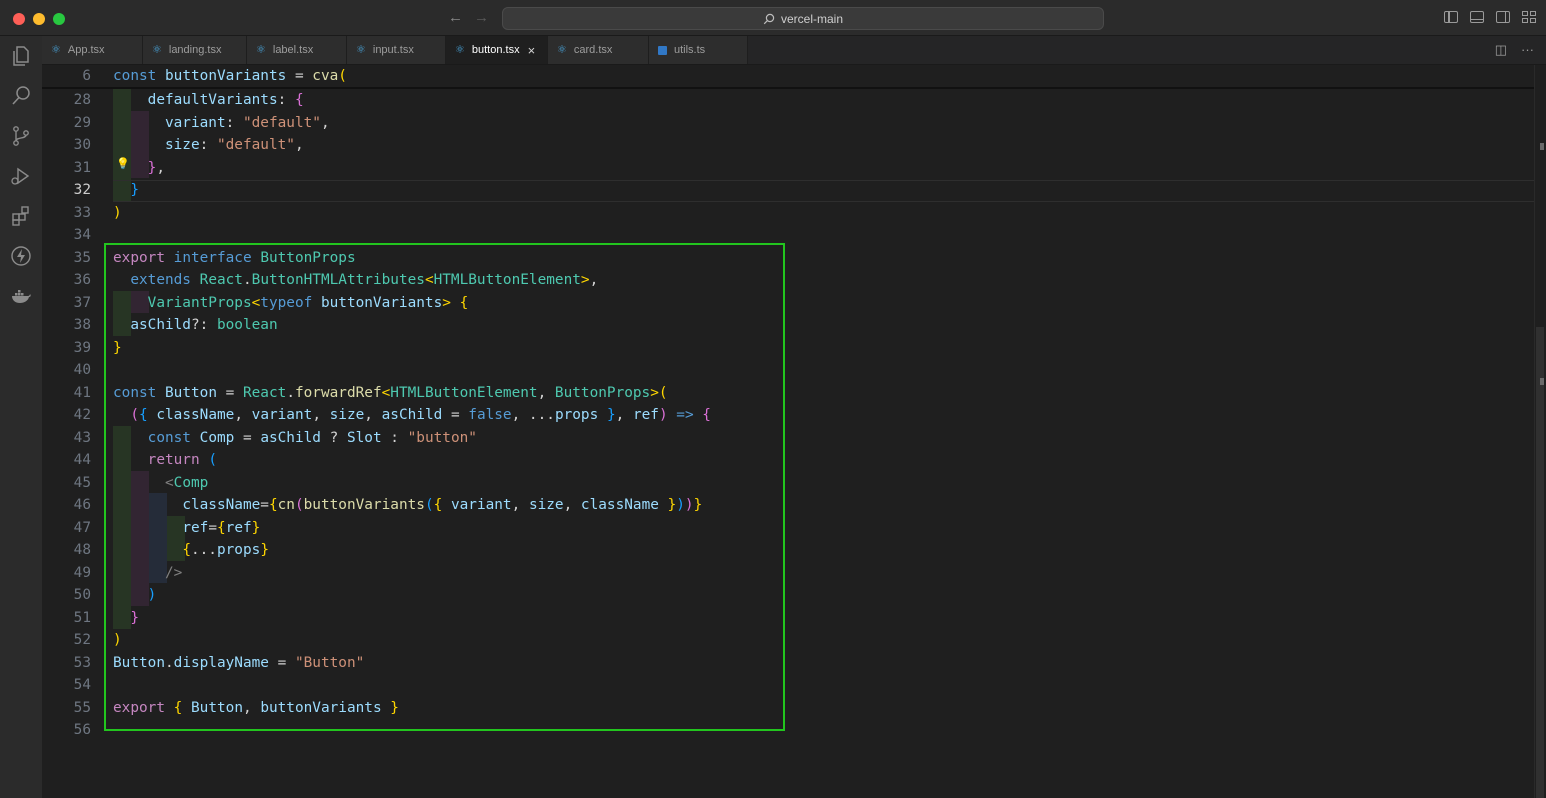 The image size is (1546, 798). I want to click on docker-icon, so click(21, 296).